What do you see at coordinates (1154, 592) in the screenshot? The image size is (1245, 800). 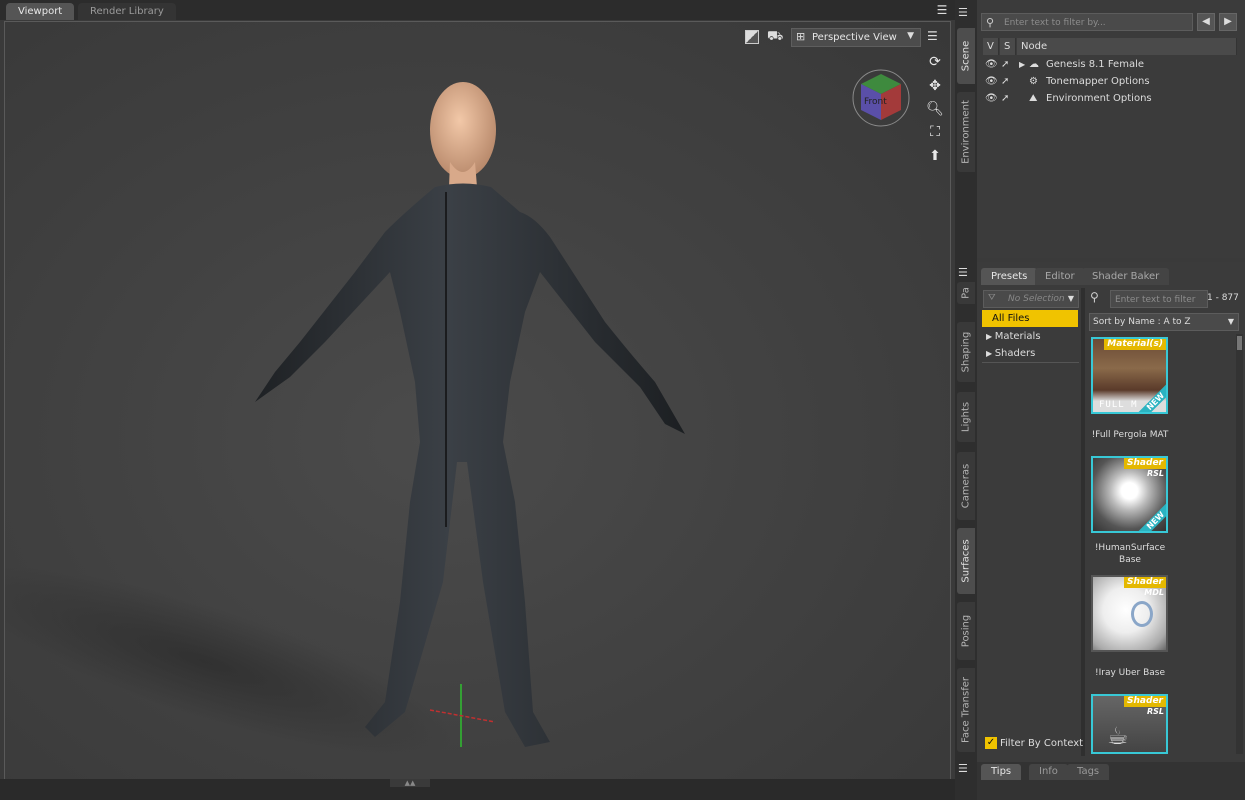 I see `engine-badge: MDL` at bounding box center [1154, 592].